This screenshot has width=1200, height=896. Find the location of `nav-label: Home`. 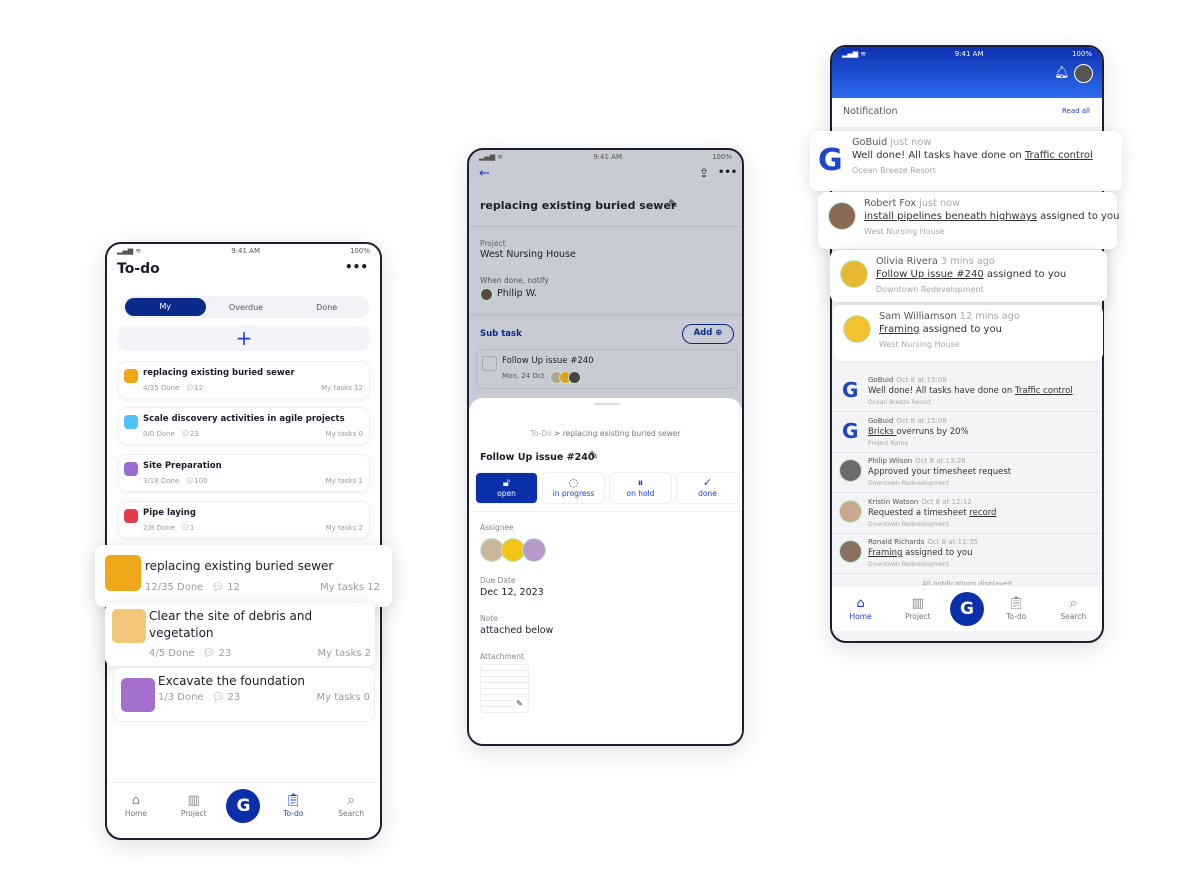

nav-label: Home is located at coordinates (135, 813).